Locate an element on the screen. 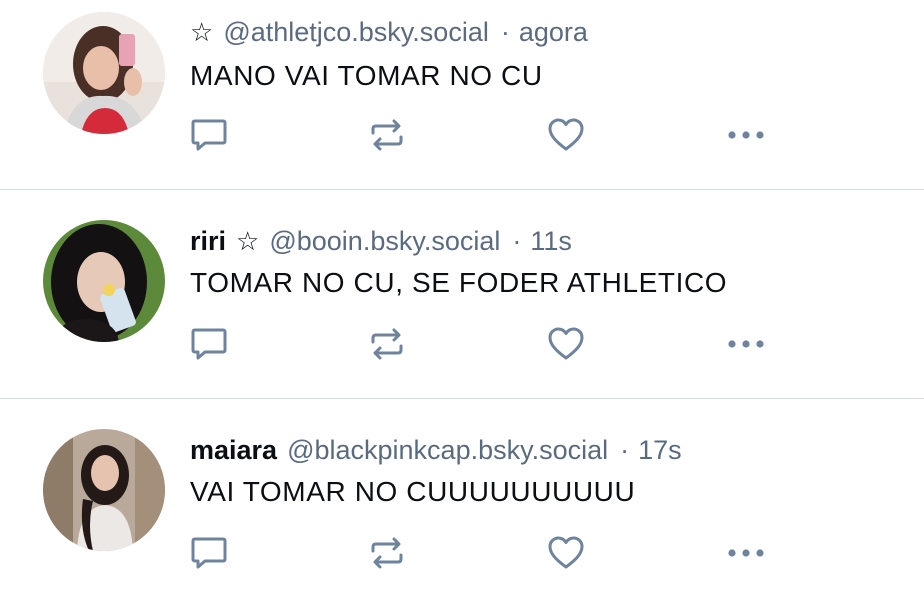 This screenshot has width=924, height=597. post-text: MANO VAI TOMAR NO CU is located at coordinates (366, 75).